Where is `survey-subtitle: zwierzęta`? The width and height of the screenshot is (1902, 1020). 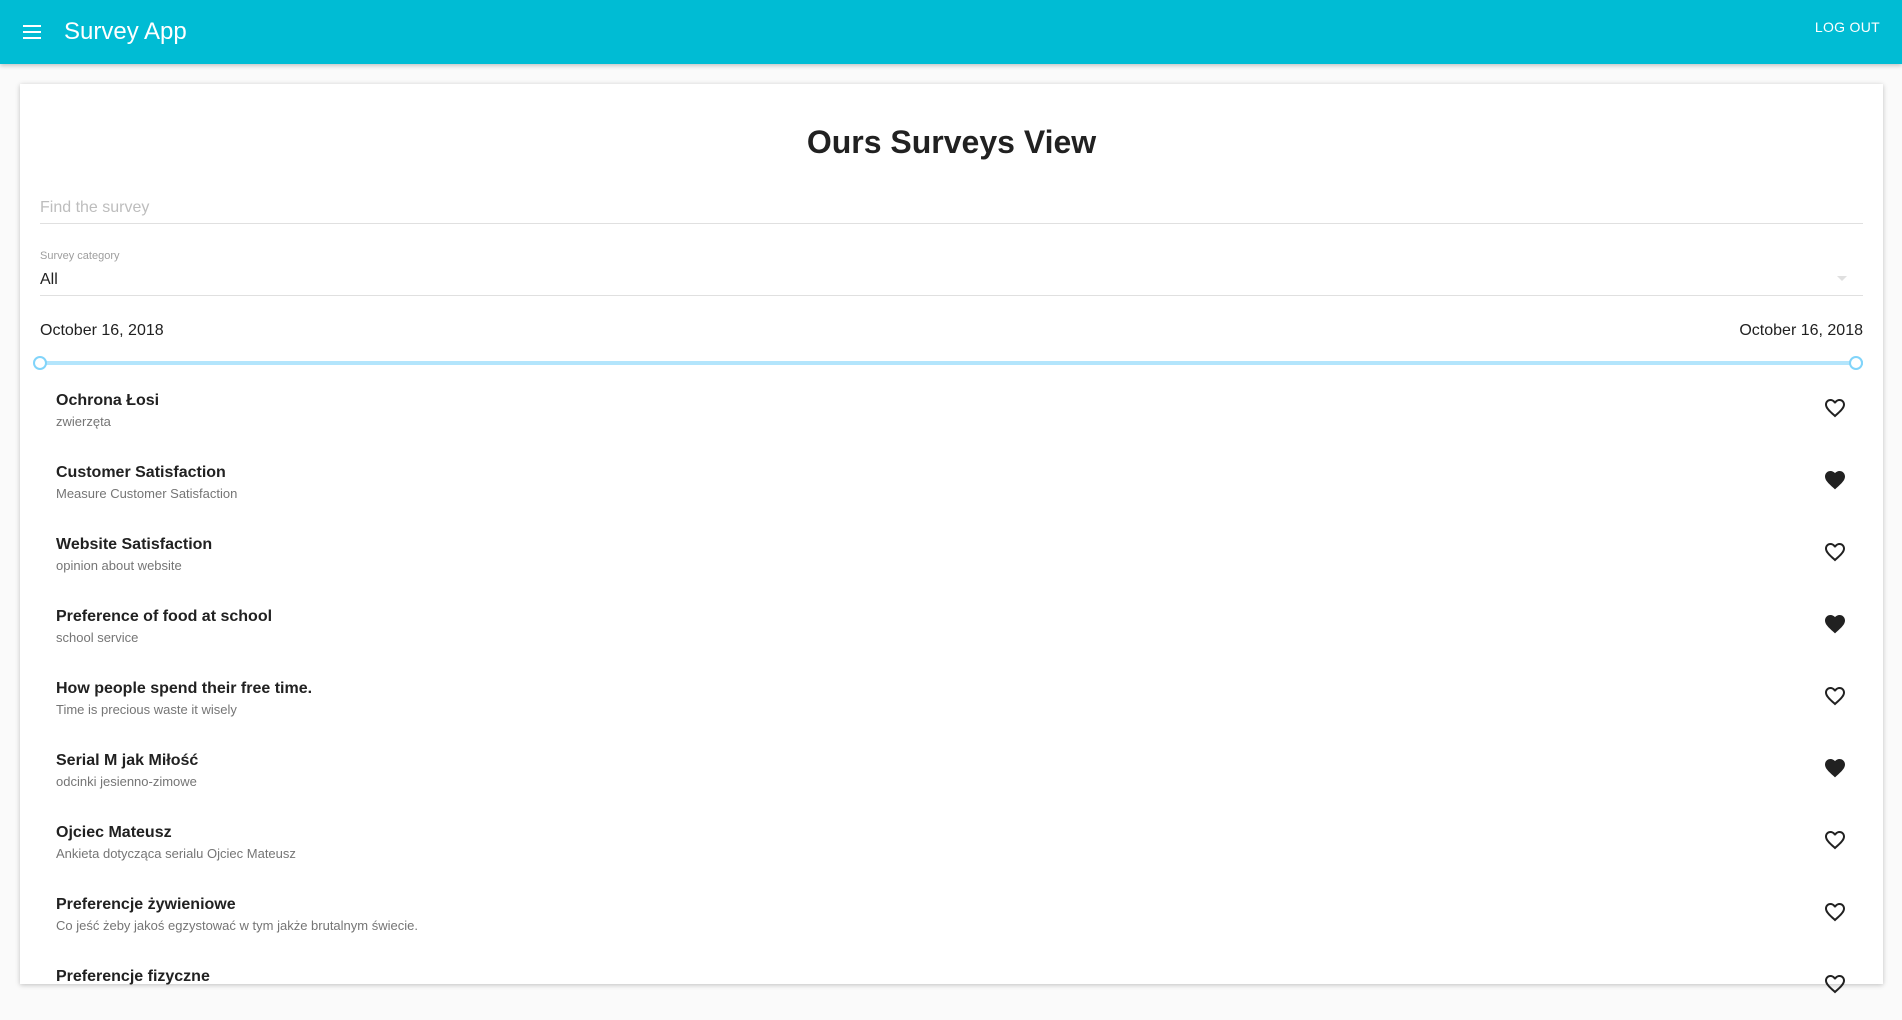
survey-subtitle: zwierzęta is located at coordinates (83, 421).